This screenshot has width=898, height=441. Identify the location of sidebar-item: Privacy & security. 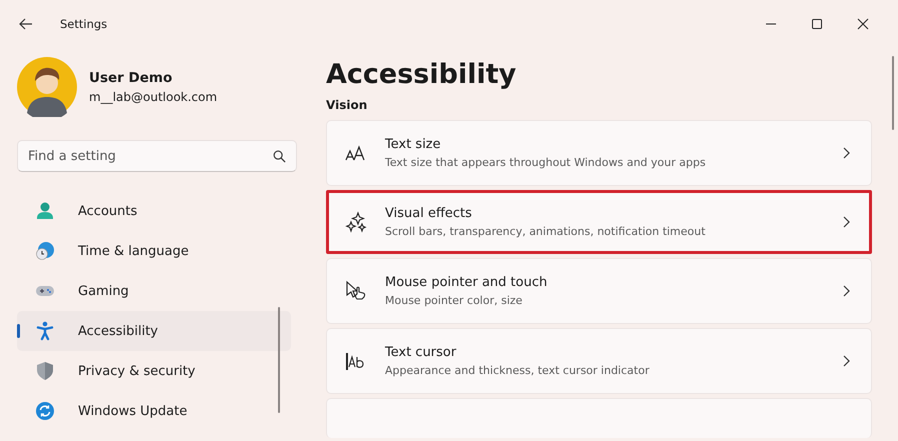
(154, 371).